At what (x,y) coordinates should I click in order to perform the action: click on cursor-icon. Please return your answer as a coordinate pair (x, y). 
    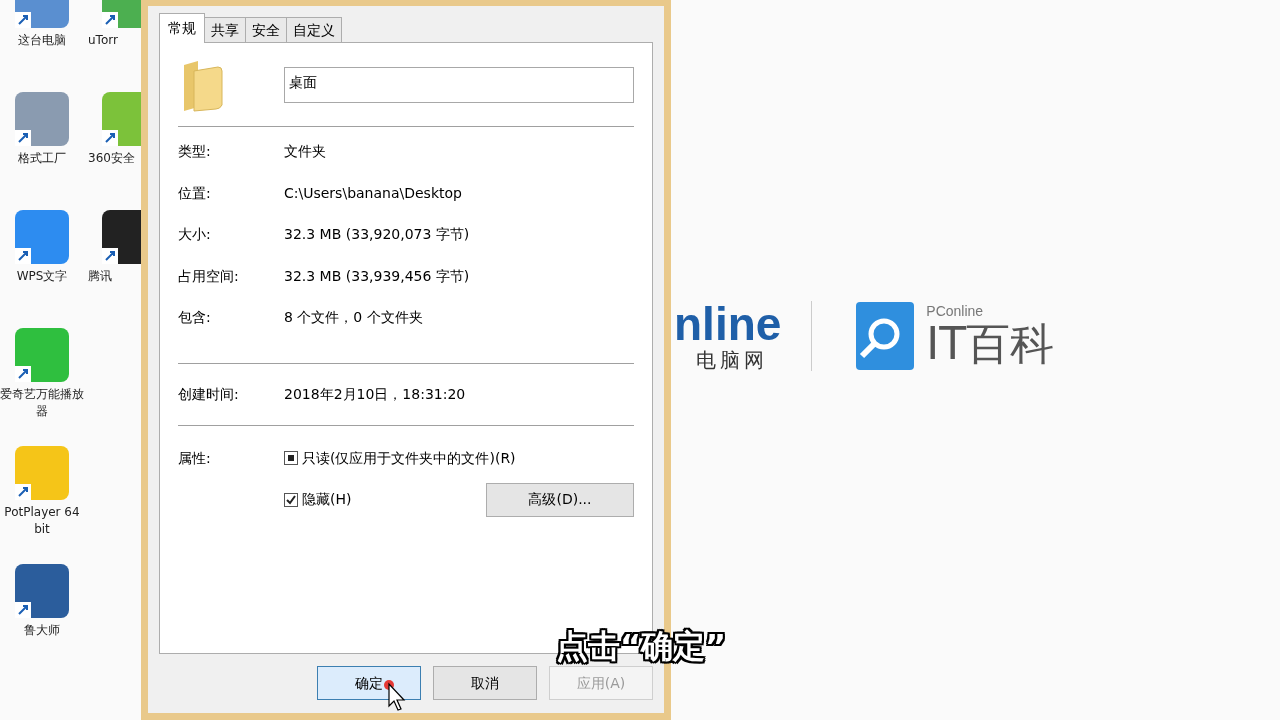
    Looking at the image, I should click on (395, 696).